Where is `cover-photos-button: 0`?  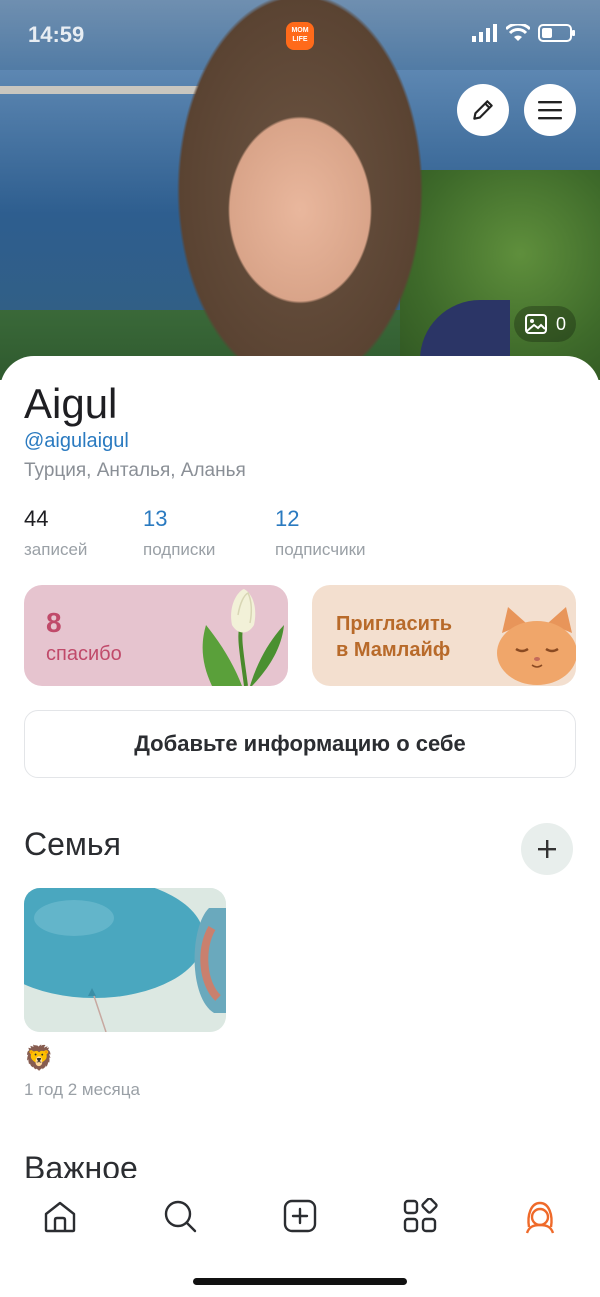 cover-photos-button: 0 is located at coordinates (544, 324).